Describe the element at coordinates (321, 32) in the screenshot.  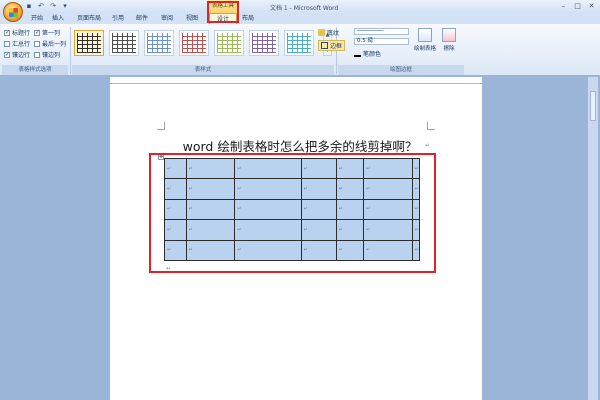
I see `paint-bucket-icon` at that location.